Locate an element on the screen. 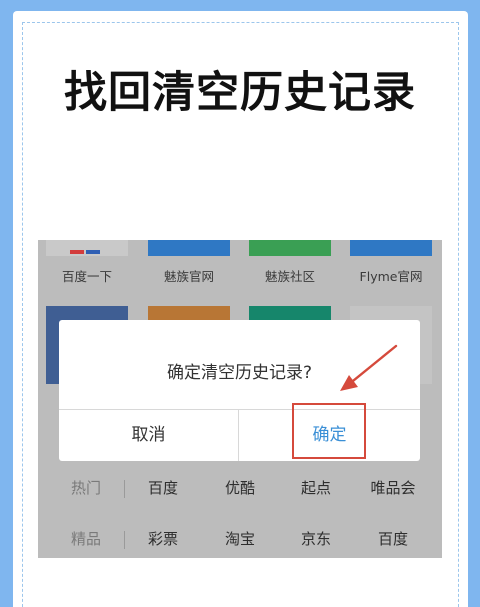 The height and width of the screenshot is (607, 480). tag-item: 彩票 is located at coordinates (163, 538).